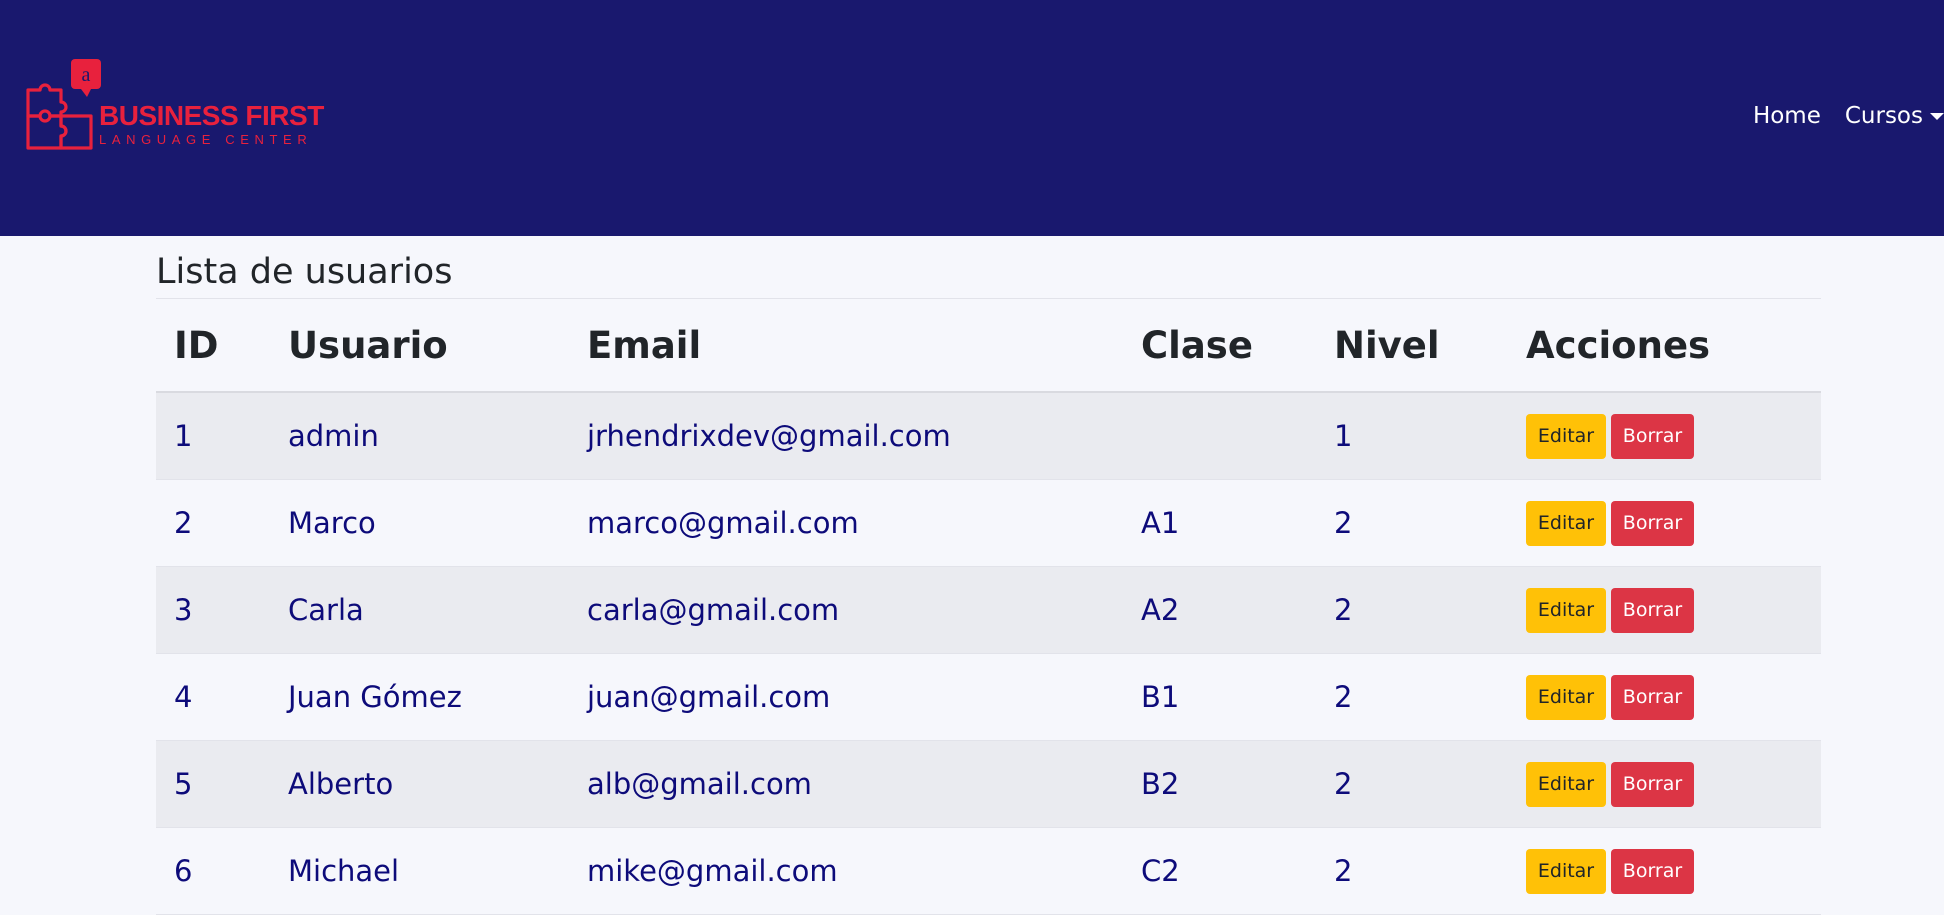  Describe the element at coordinates (206, 139) in the screenshot. I see `brand-tagline: LANGUAGE CENTER` at that location.